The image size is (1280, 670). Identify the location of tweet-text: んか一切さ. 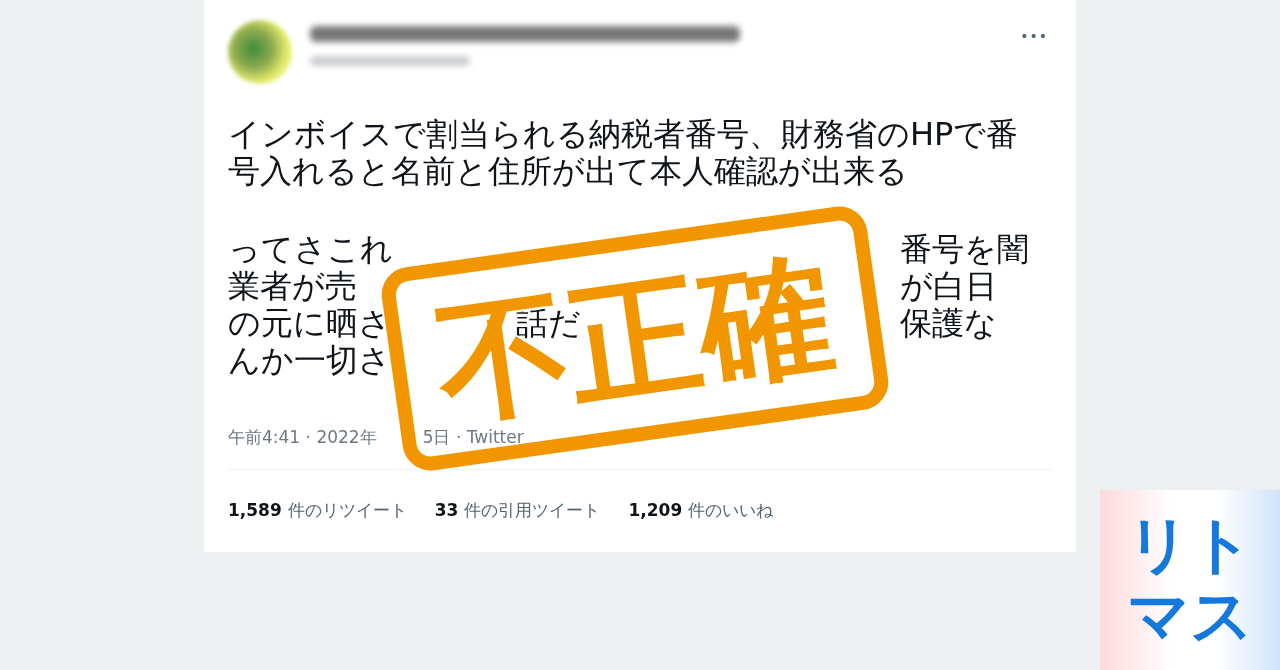
(309, 360).